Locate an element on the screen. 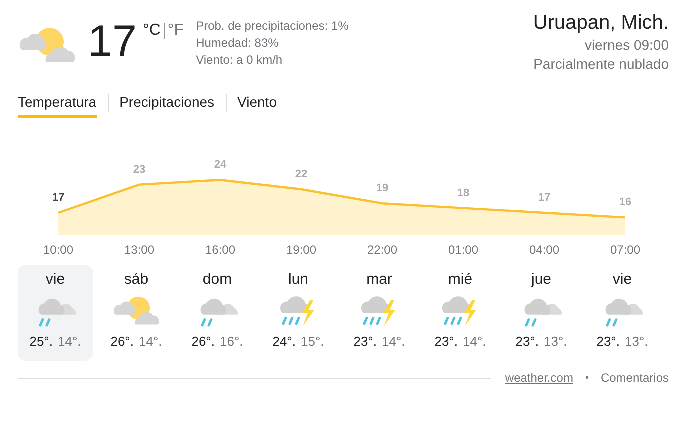 The image size is (699, 424). tab: Viento is located at coordinates (257, 103).